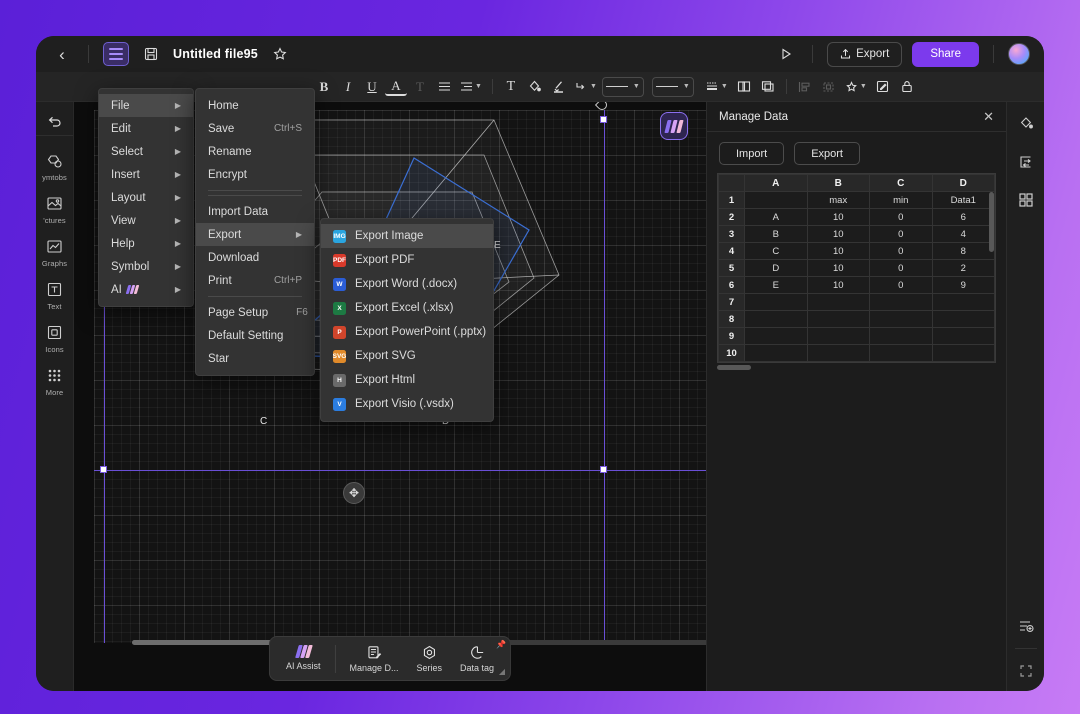 The width and height of the screenshot is (1080, 714). What do you see at coordinates (776, 183) in the screenshot?
I see `sheet-col-header: A` at bounding box center [776, 183].